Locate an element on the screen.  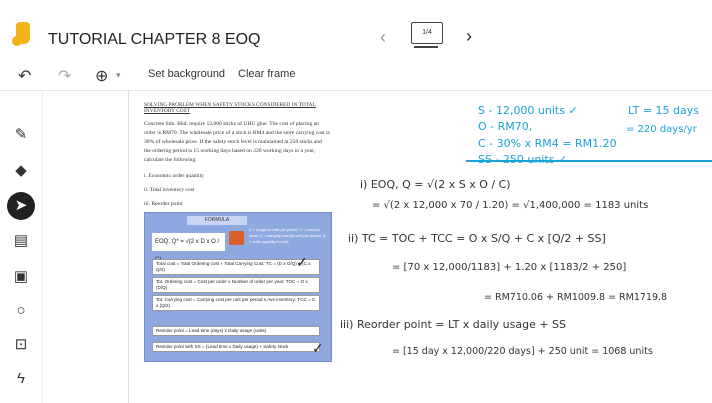
select-icon: ➤ is located at coordinates (21, 206).